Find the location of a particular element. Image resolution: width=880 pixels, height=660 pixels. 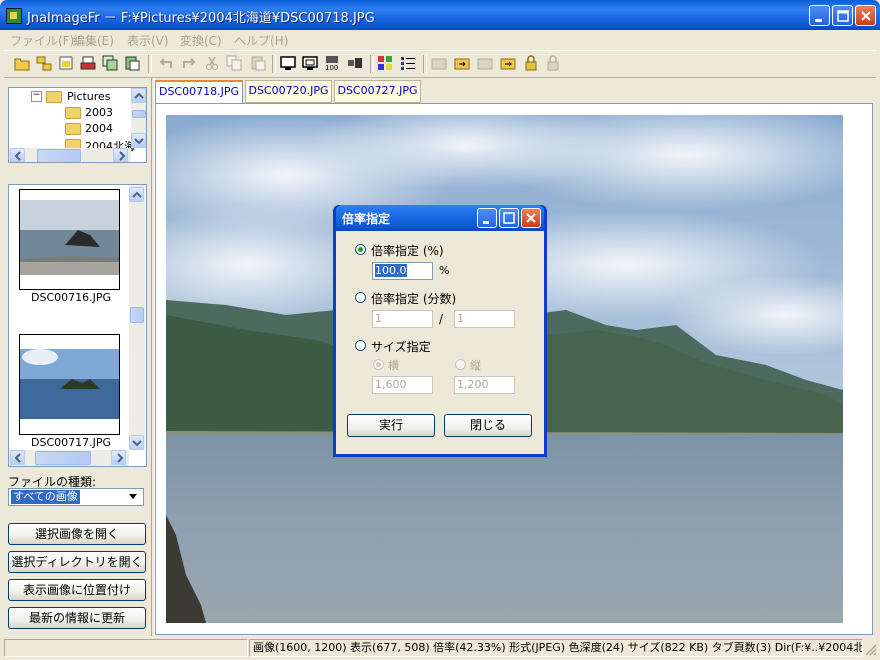

thumbnail-vertical-scrollbar is located at coordinates (137, 317).